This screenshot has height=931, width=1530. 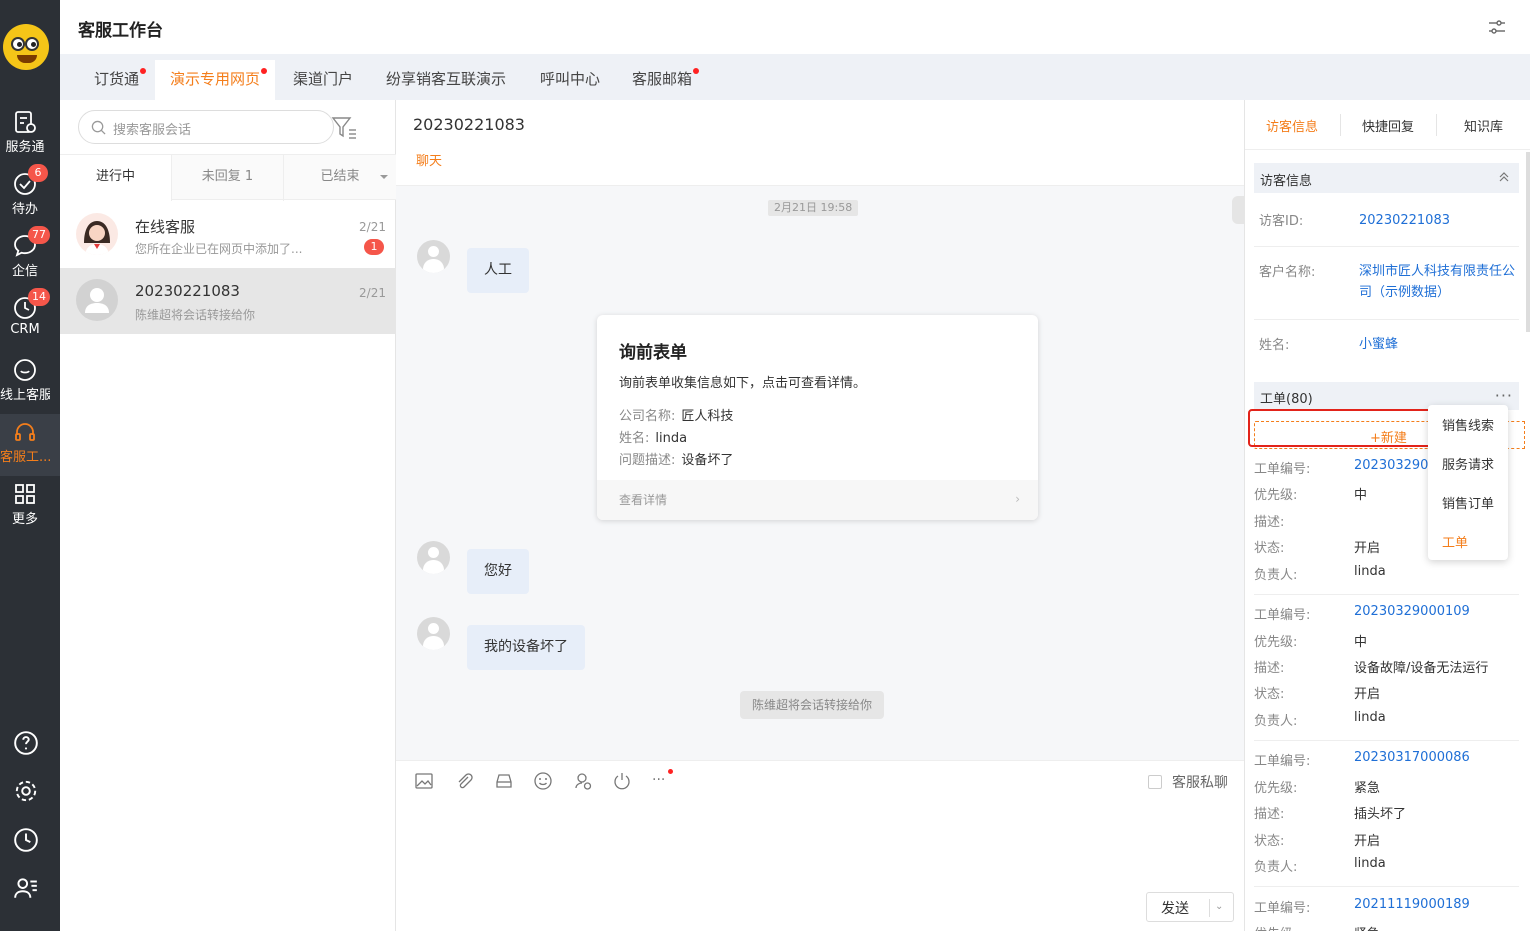 What do you see at coordinates (215, 80) in the screenshot?
I see `tab-demo-web: 演示专用网页` at bounding box center [215, 80].